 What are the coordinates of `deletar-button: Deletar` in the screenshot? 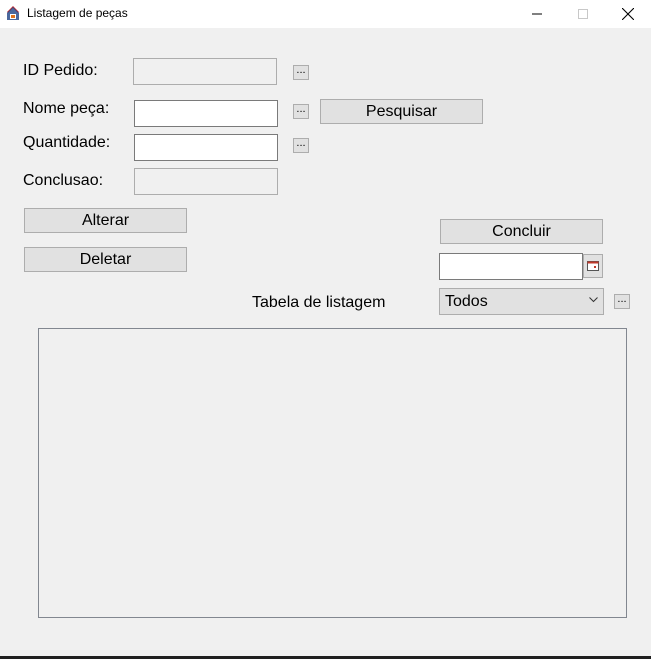 It's located at (105, 259).